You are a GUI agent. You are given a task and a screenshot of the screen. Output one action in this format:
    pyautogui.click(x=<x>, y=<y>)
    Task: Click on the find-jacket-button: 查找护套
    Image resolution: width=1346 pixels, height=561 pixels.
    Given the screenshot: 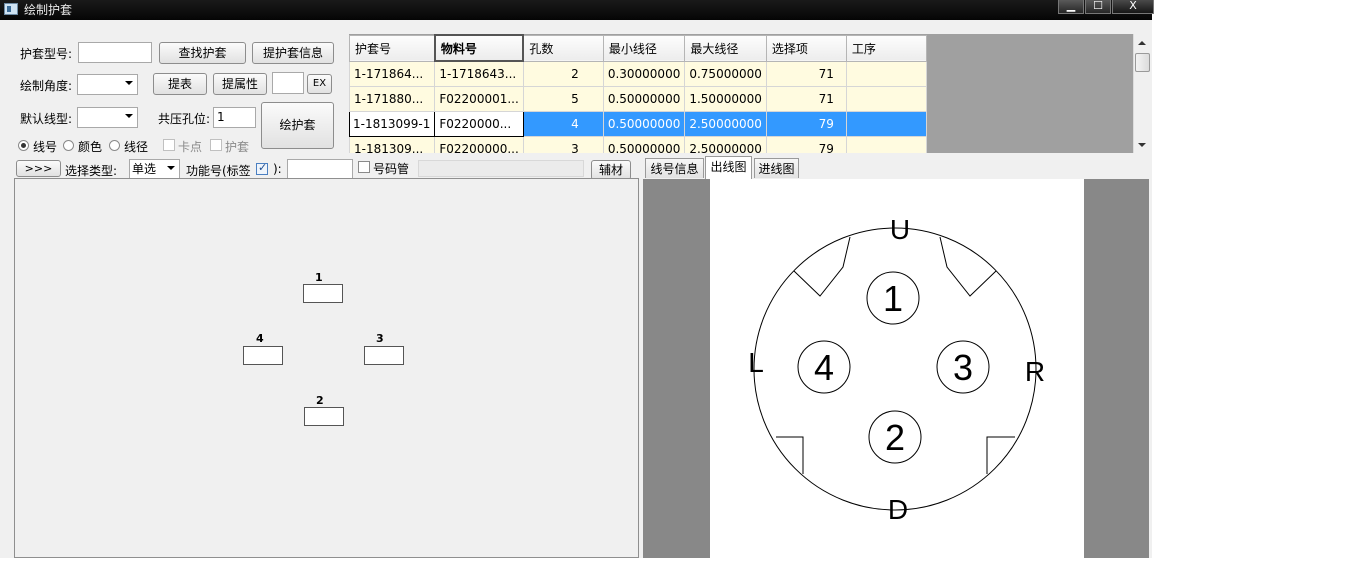 What is the action you would take?
    pyautogui.click(x=202, y=53)
    